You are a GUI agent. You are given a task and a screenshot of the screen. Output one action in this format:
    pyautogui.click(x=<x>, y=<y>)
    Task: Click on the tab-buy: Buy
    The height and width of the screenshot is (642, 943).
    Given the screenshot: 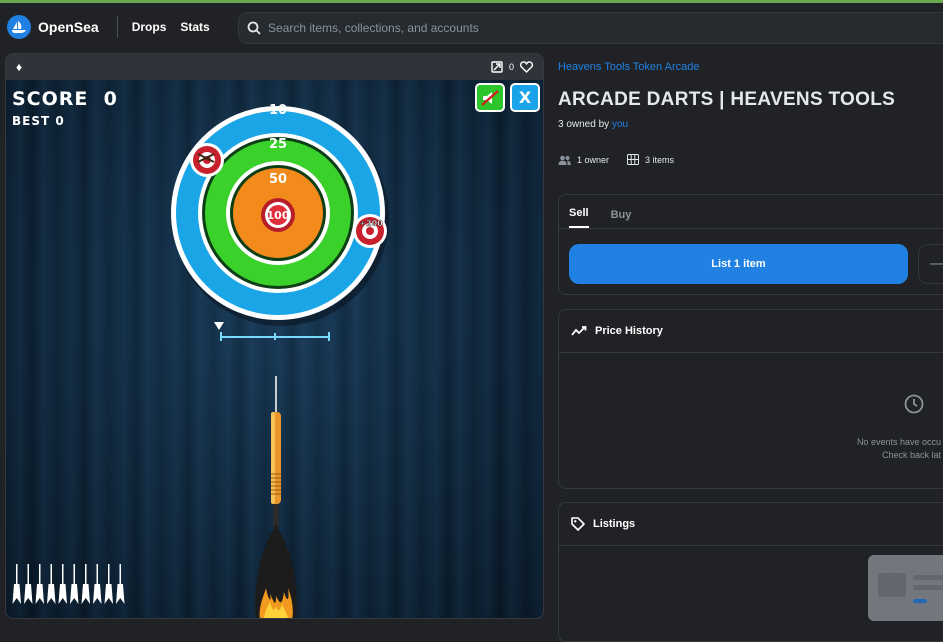 What is the action you would take?
    pyautogui.click(x=621, y=218)
    